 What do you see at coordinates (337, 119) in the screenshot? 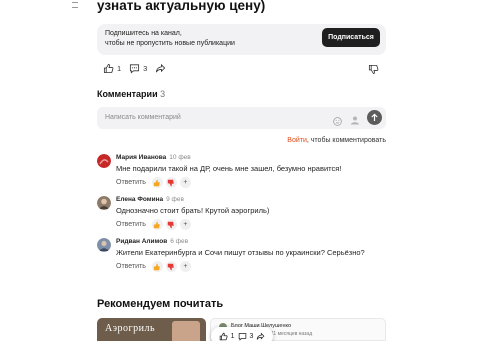
I see `emoji-icon` at bounding box center [337, 119].